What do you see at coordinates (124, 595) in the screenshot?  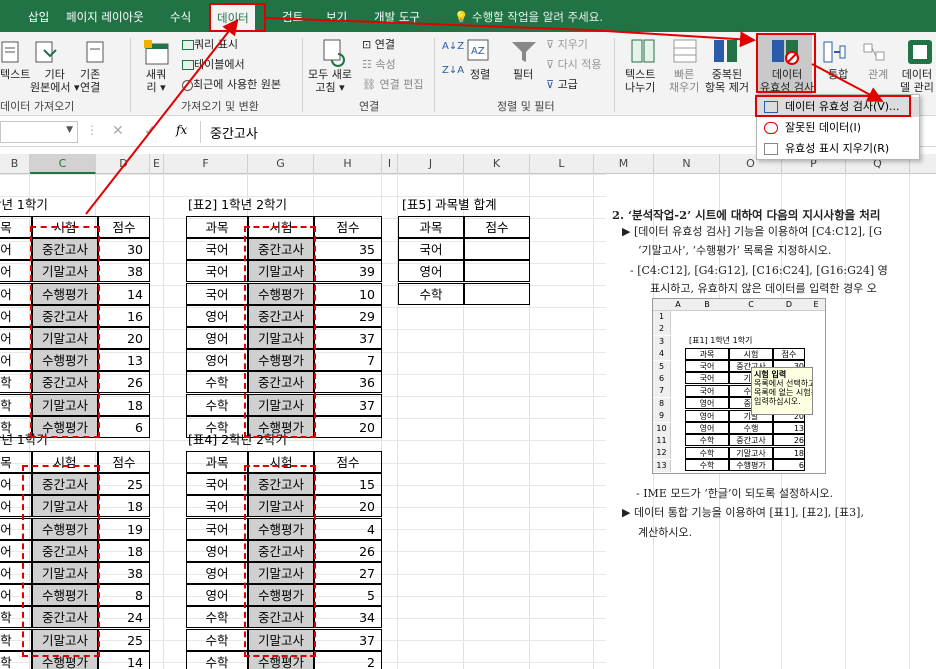 I see `table-cell: 8` at bounding box center [124, 595].